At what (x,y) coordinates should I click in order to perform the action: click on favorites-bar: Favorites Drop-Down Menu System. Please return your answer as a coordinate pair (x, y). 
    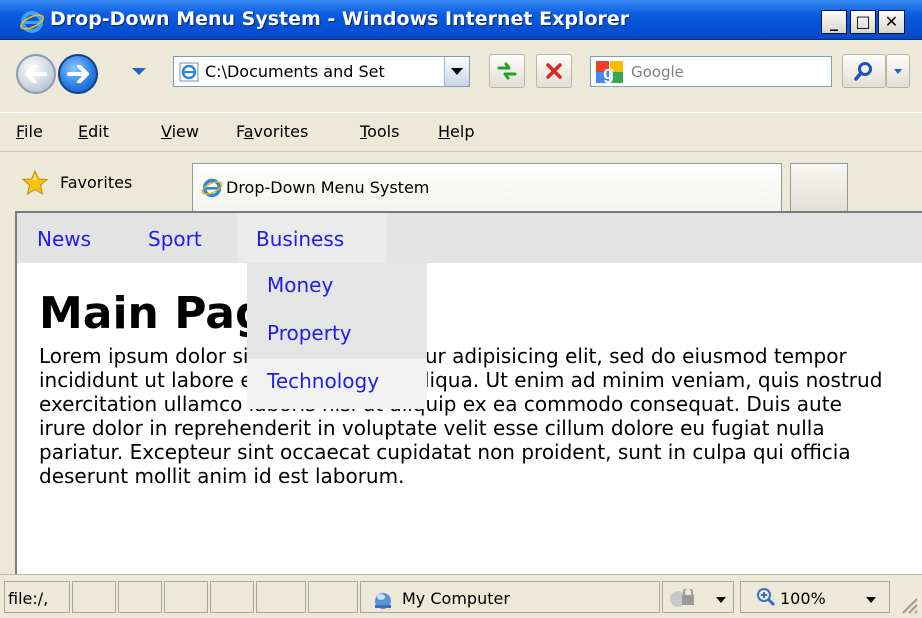
    Looking at the image, I should click on (461, 182).